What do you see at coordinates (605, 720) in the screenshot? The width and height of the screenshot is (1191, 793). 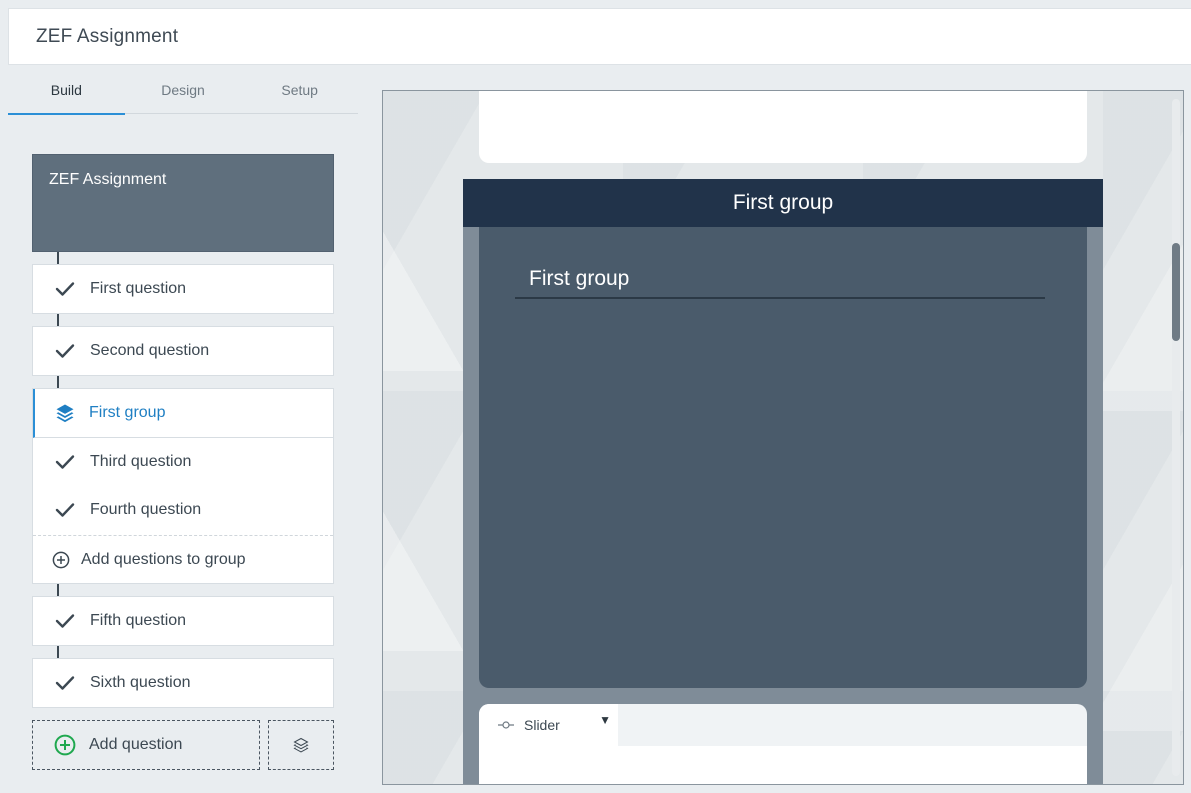 I see `chevron-down-icon: ▼` at bounding box center [605, 720].